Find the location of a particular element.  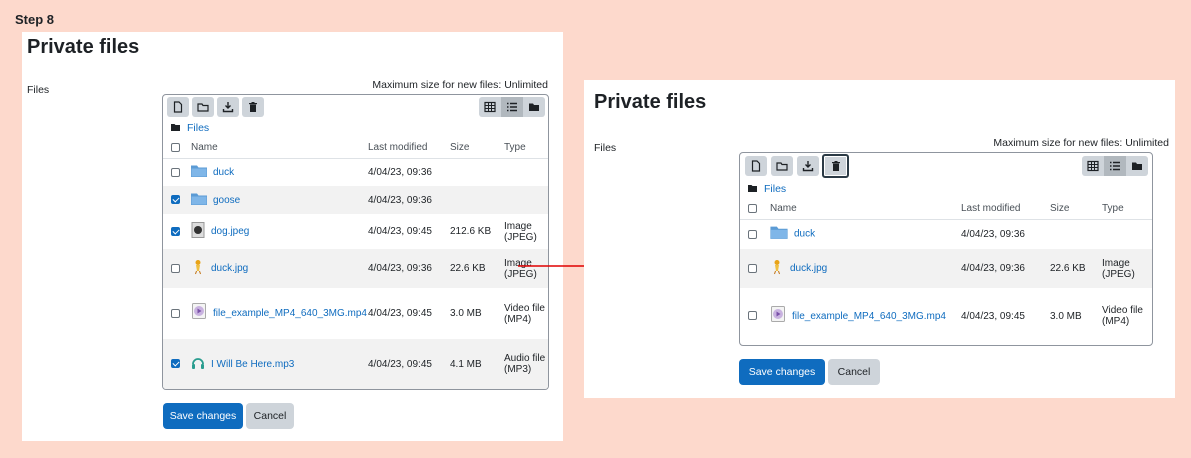

trash-icon is located at coordinates (835, 166).